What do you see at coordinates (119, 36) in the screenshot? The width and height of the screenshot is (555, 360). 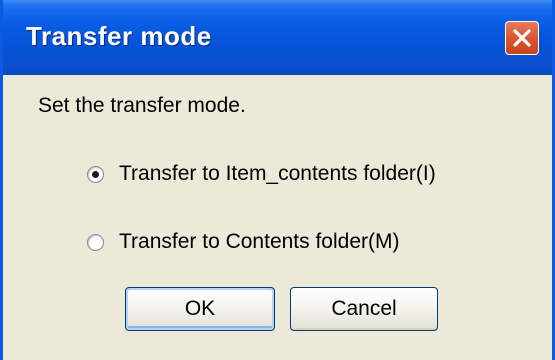 I see `window-title: Transfer mode` at bounding box center [119, 36].